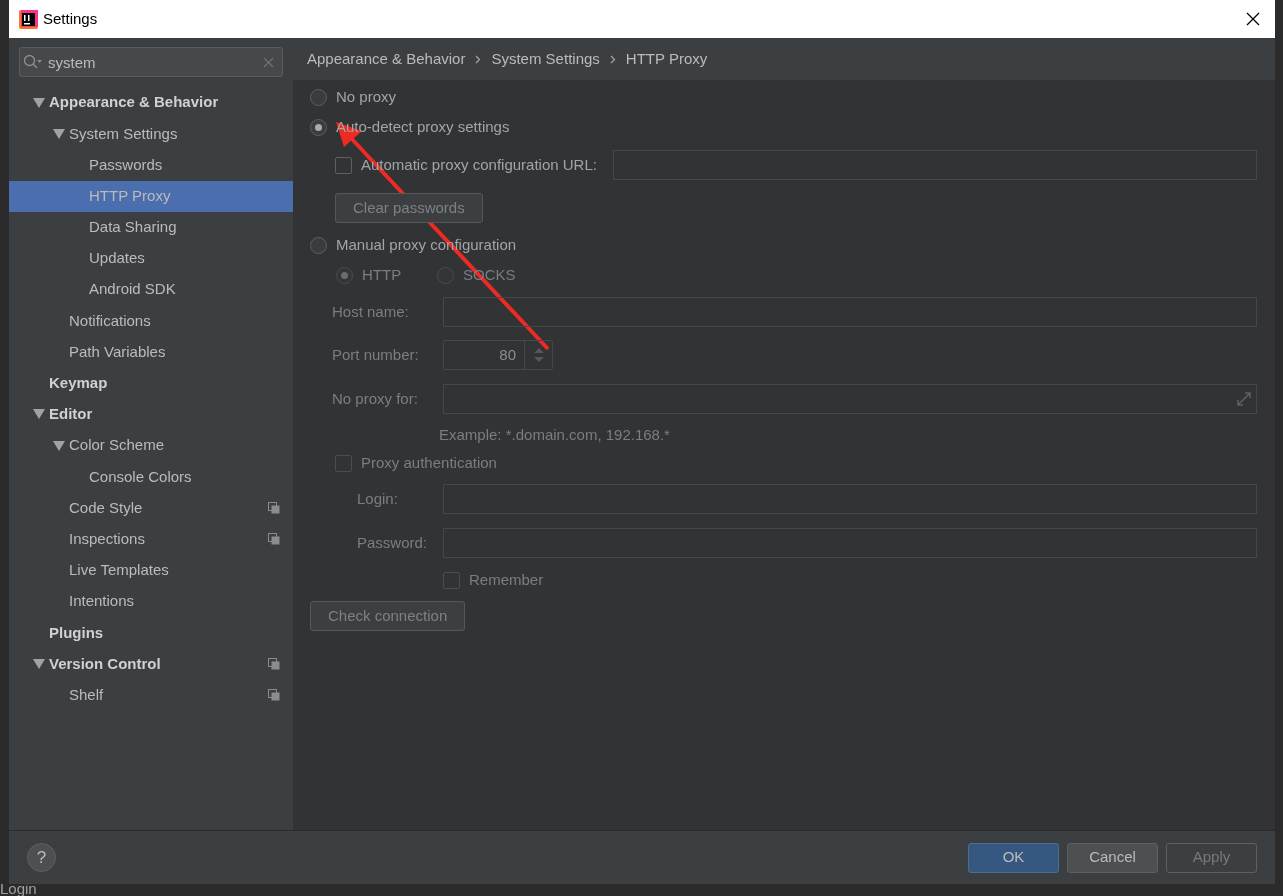 The width and height of the screenshot is (1283, 896). I want to click on tree-item: Updates, so click(151, 258).